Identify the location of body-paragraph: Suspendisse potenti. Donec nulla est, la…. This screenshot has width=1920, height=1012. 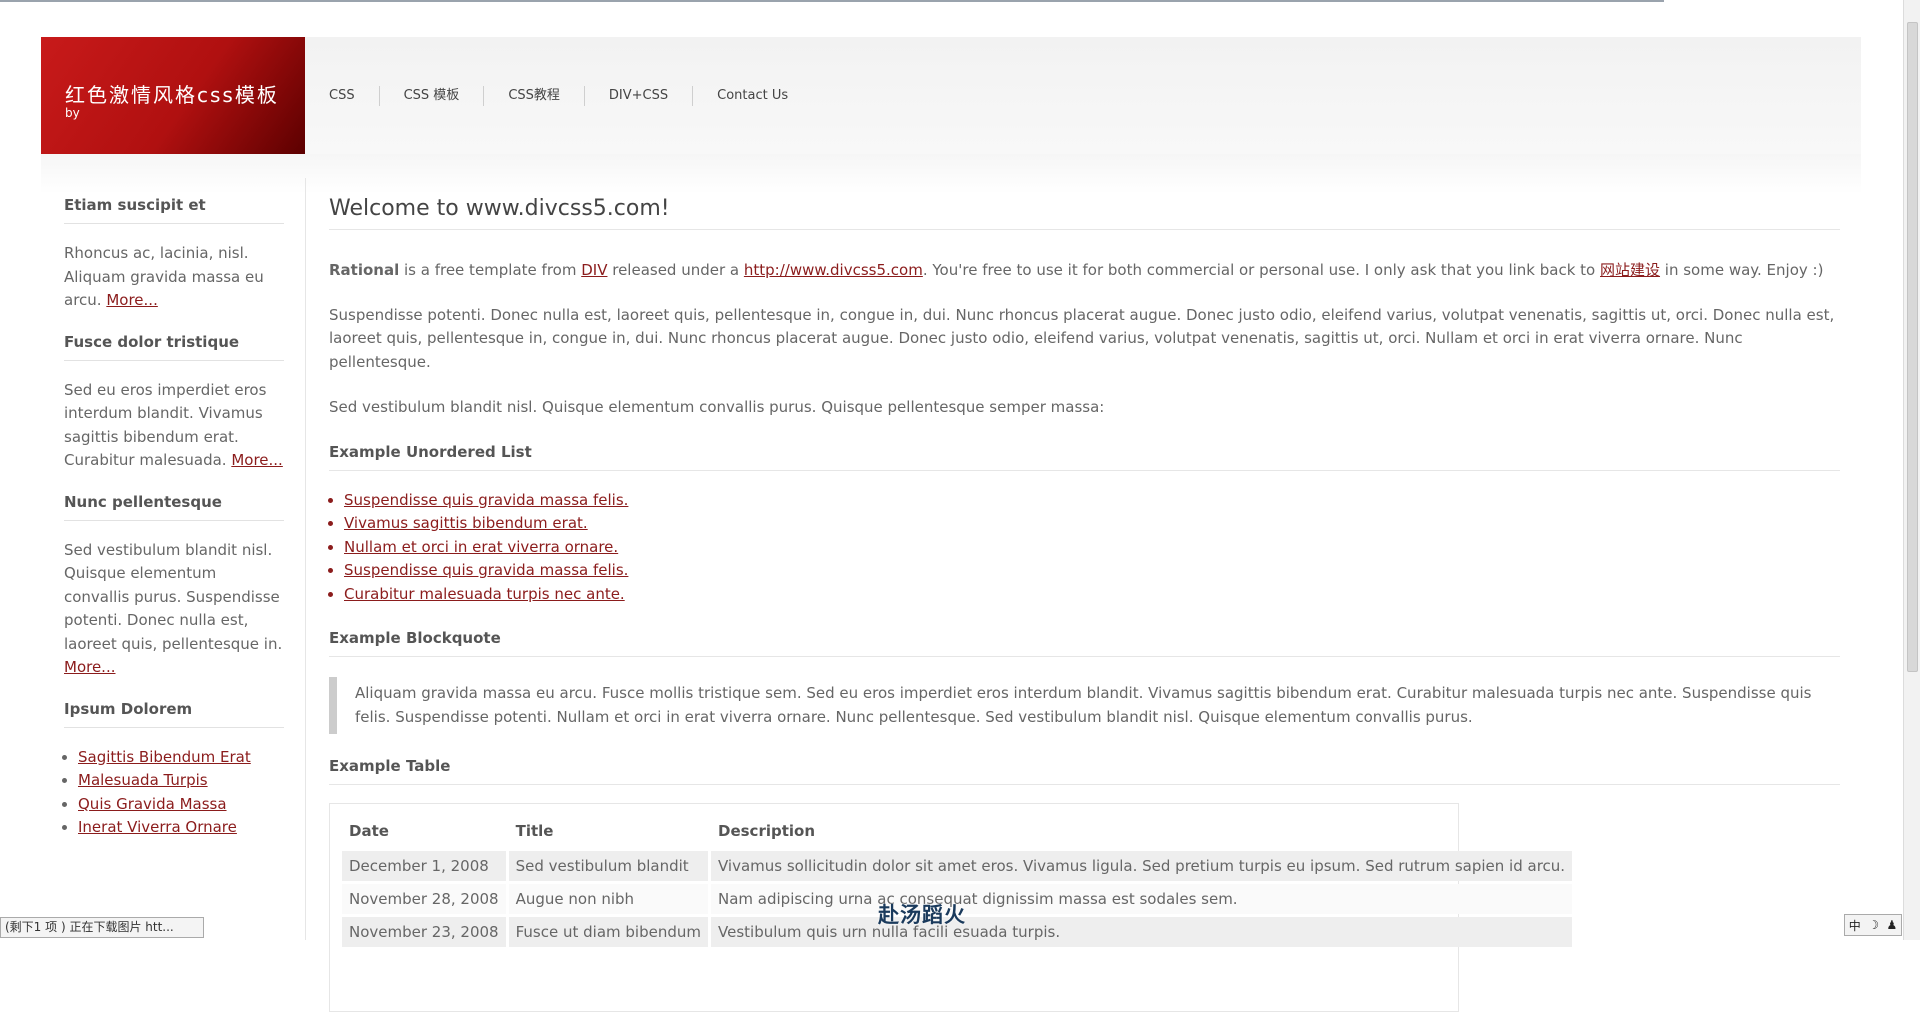
(1082, 338).